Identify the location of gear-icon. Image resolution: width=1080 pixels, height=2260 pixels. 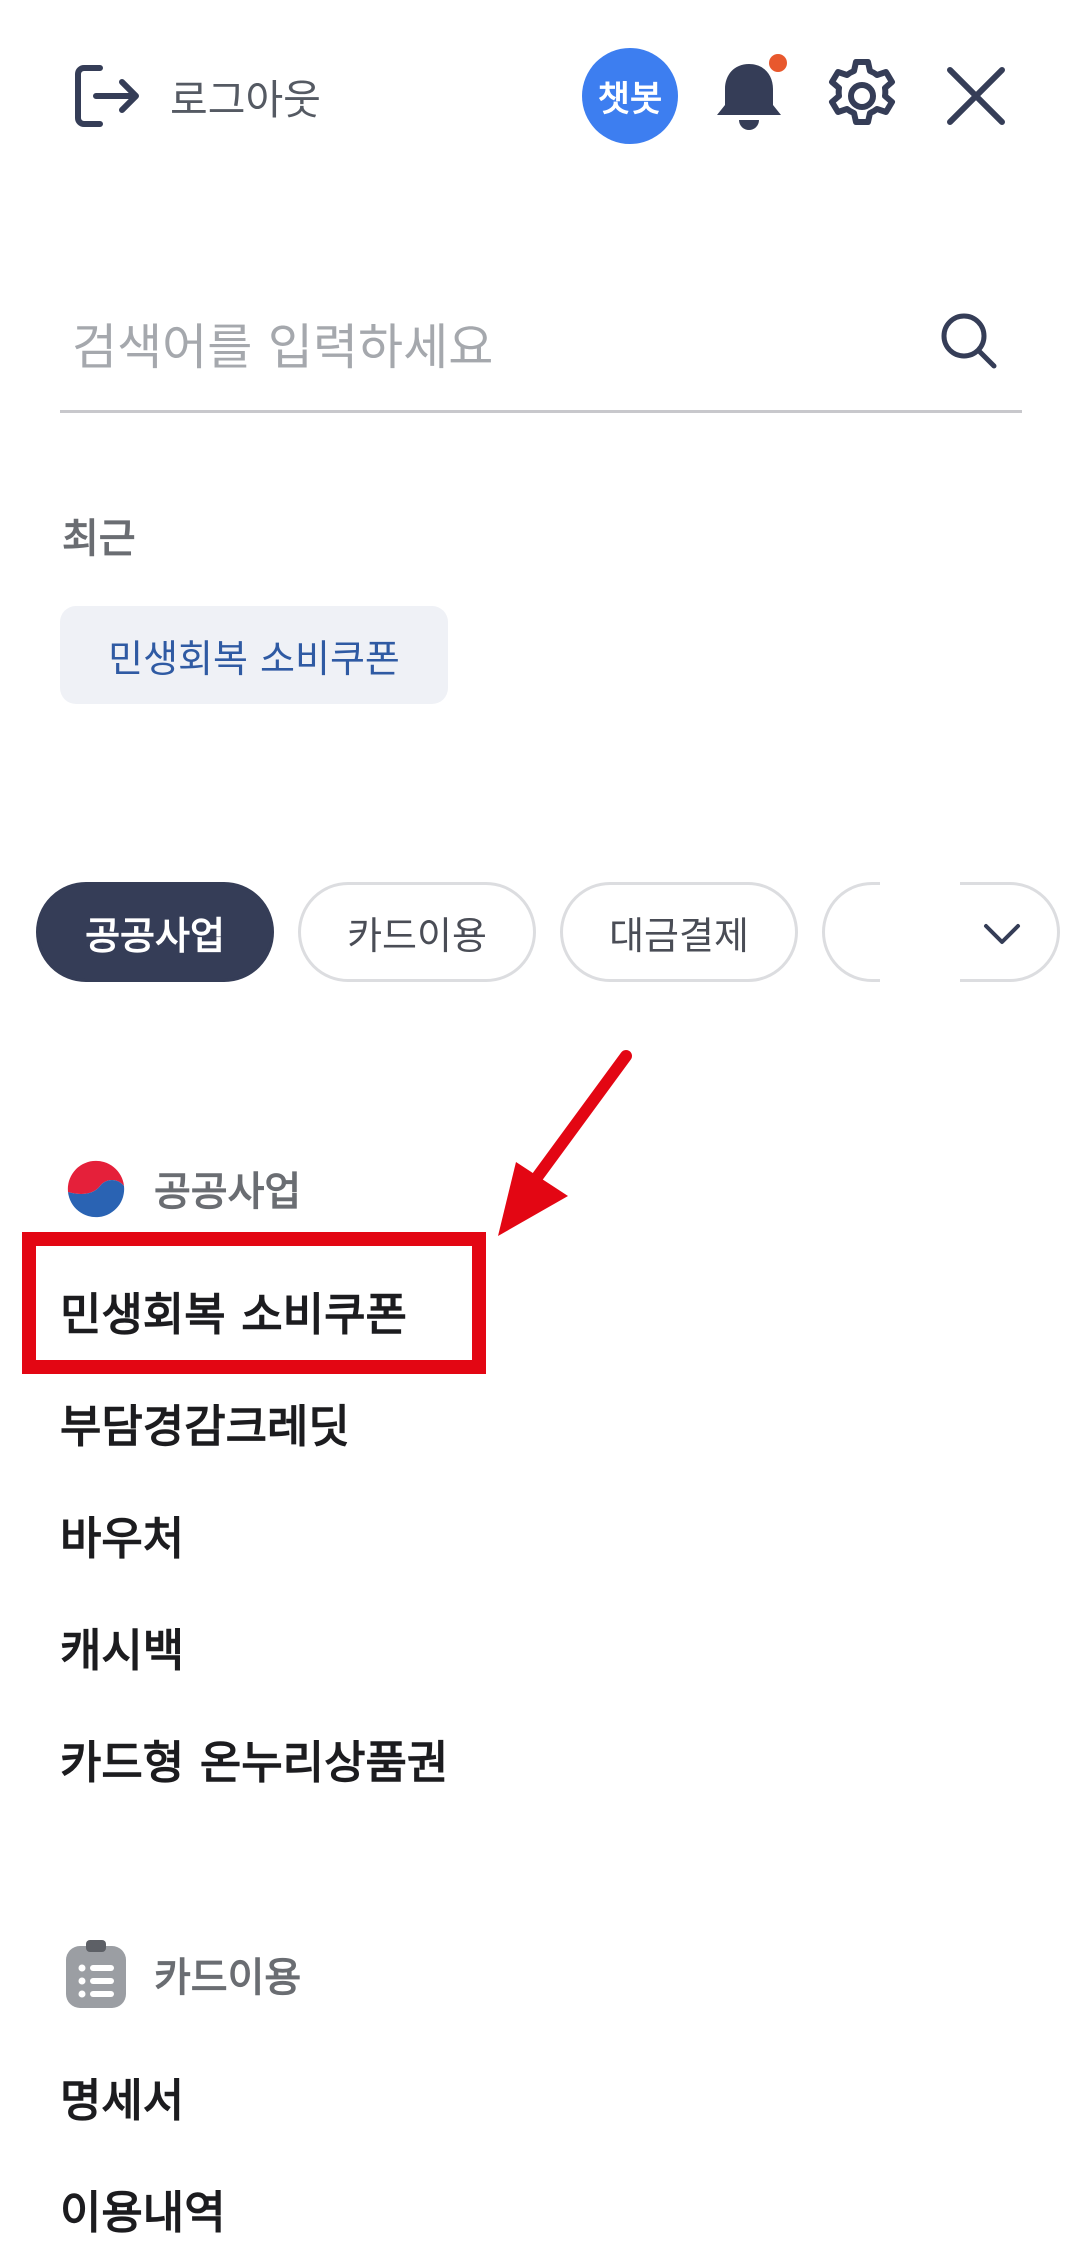
(862, 96).